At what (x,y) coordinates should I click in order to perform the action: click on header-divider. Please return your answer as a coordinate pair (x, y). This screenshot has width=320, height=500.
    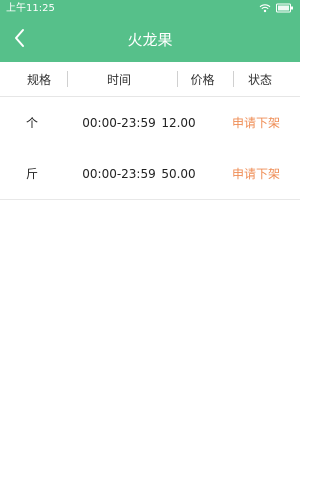
    Looking at the image, I should click on (177, 79).